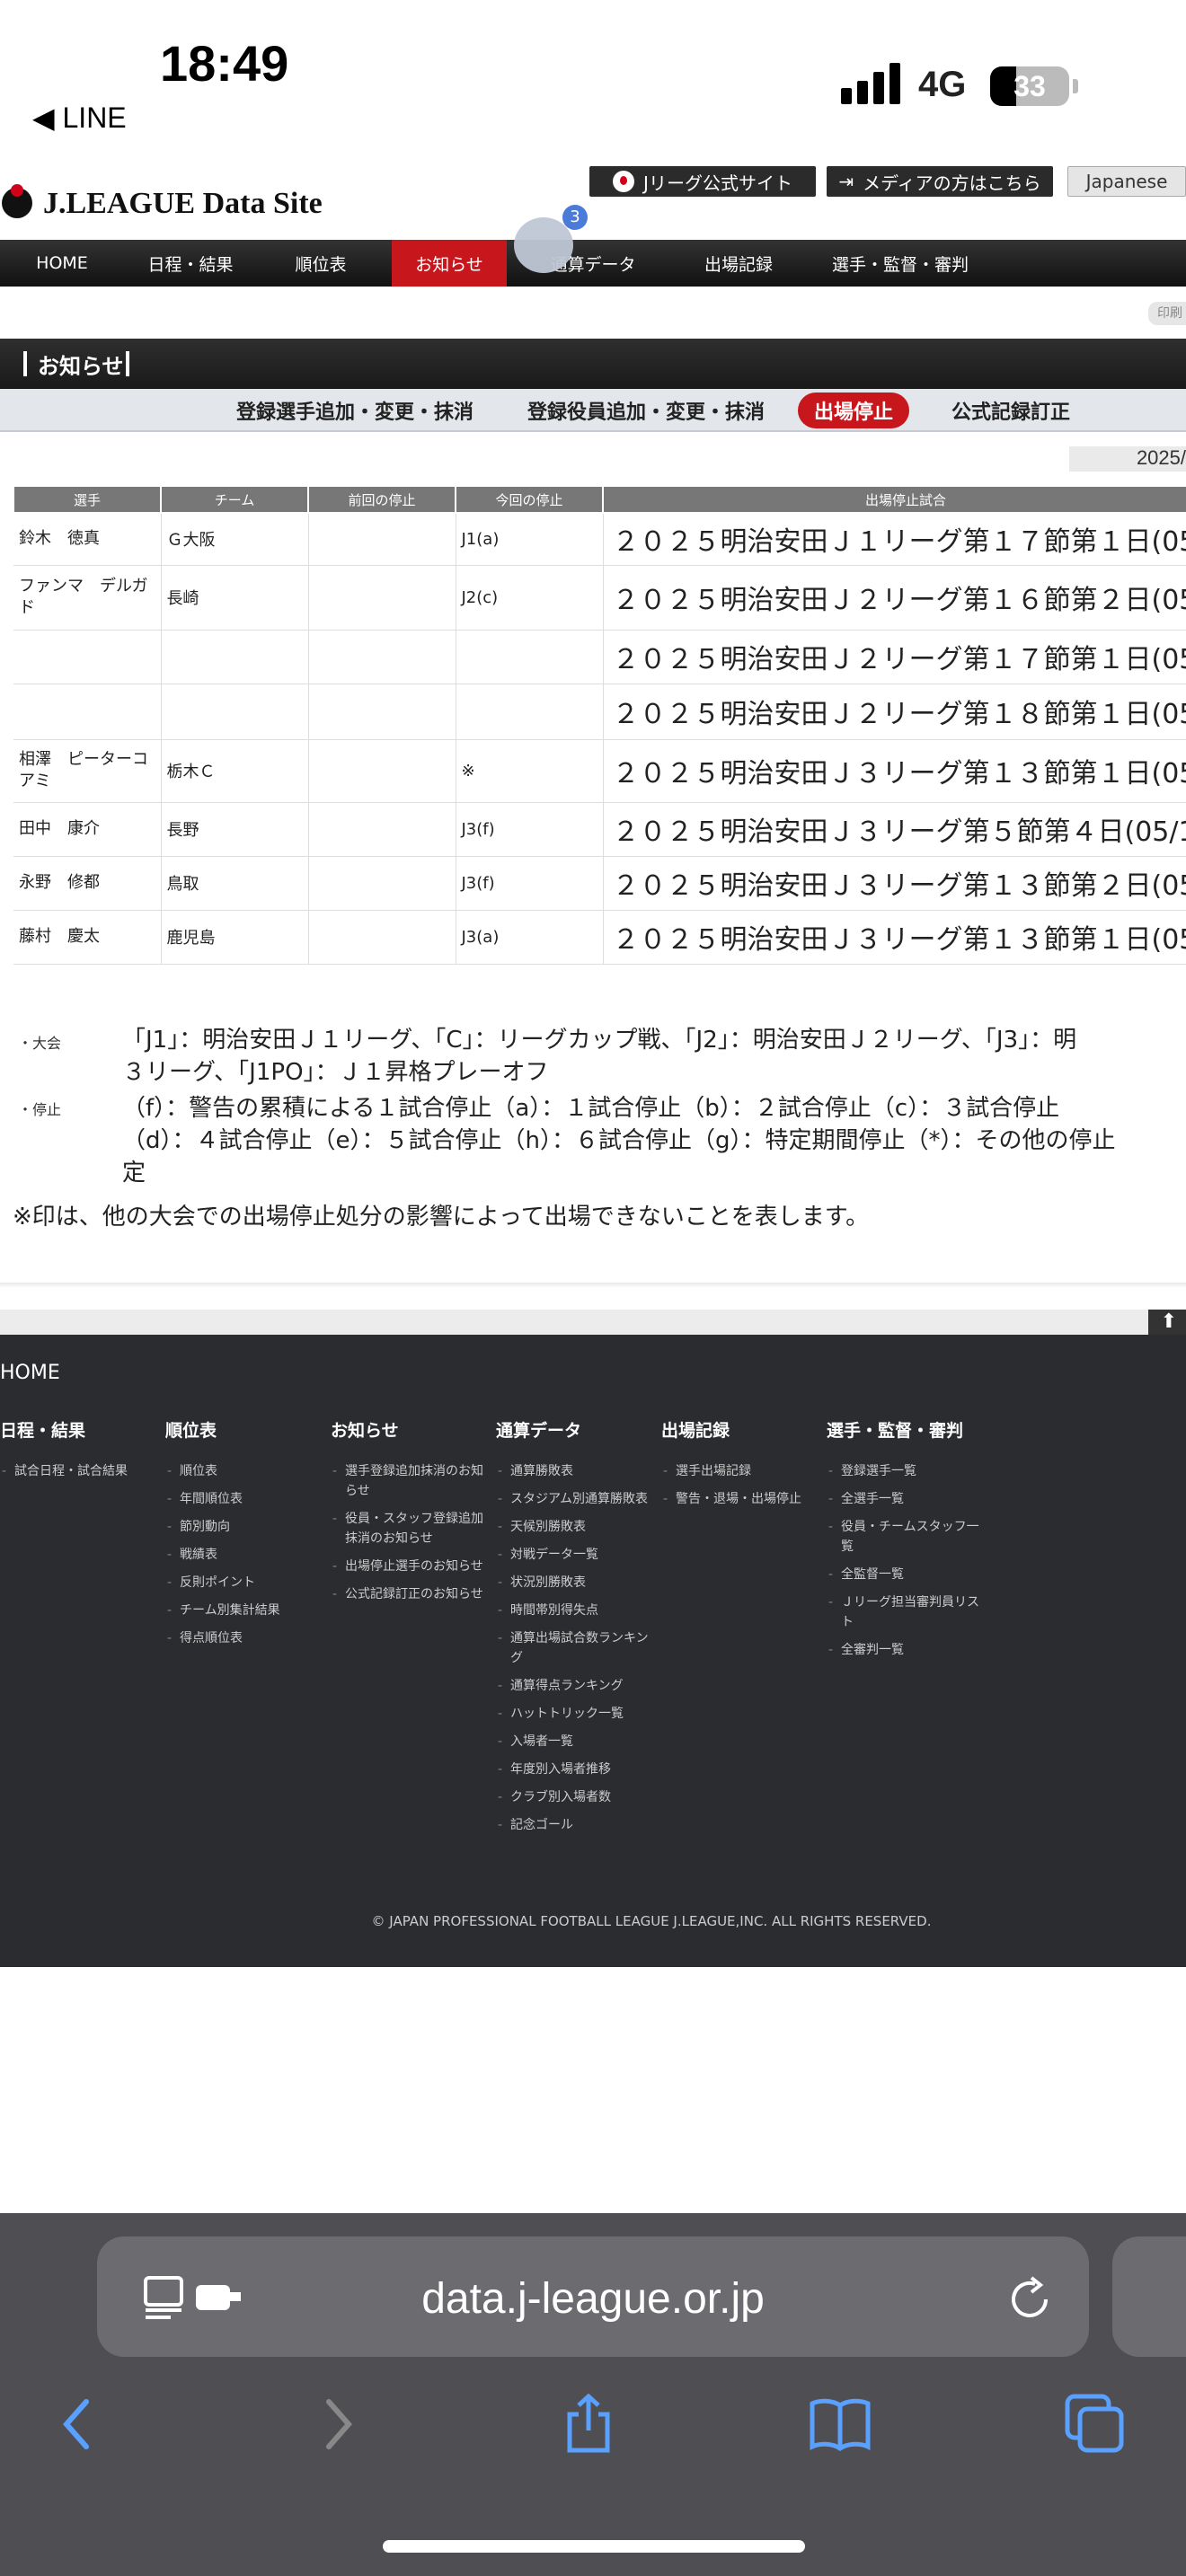  What do you see at coordinates (87, 883) in the screenshot?
I see `player-name: 永野 修都` at bounding box center [87, 883].